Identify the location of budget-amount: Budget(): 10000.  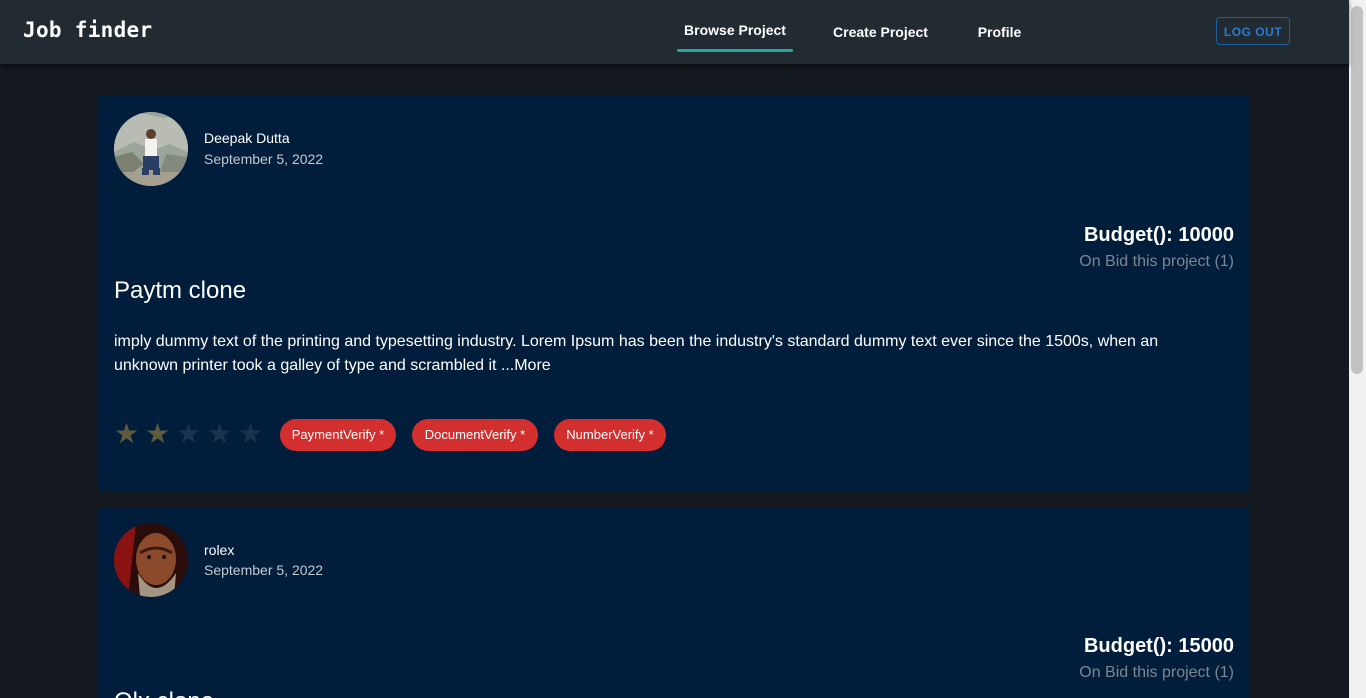
(1158, 235).